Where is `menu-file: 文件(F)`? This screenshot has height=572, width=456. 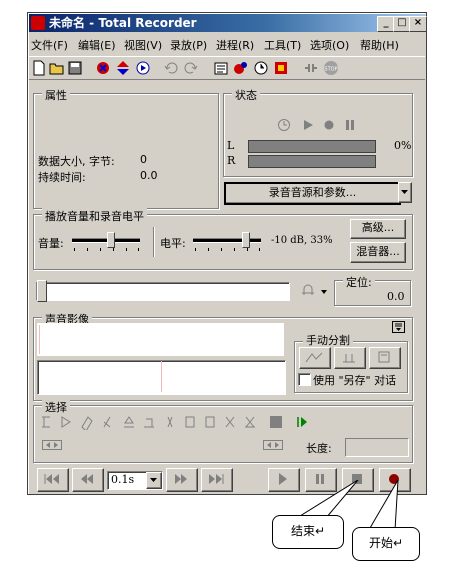
menu-file: 文件(F) is located at coordinates (49, 45).